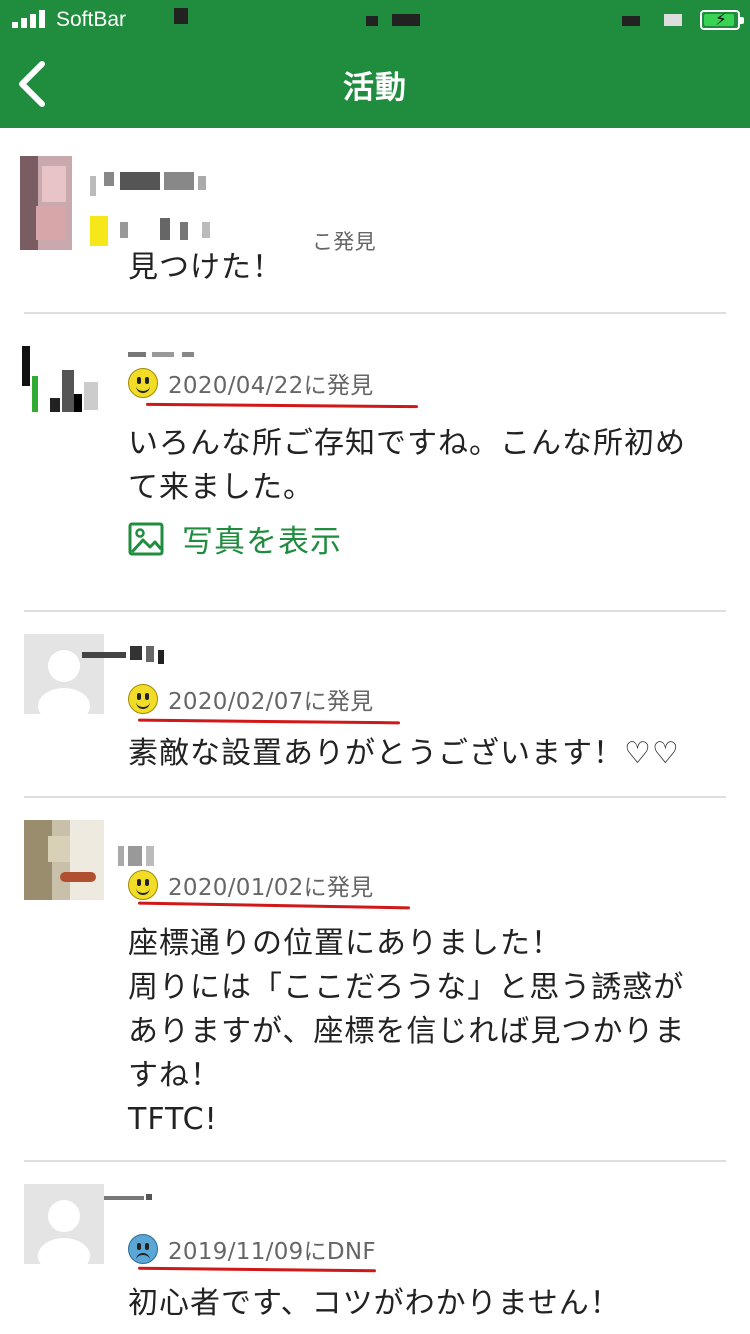 The height and width of the screenshot is (1334, 750). Describe the element at coordinates (373, 221) in the screenshot. I see `list-item: こ発見 見つけた！` at that location.